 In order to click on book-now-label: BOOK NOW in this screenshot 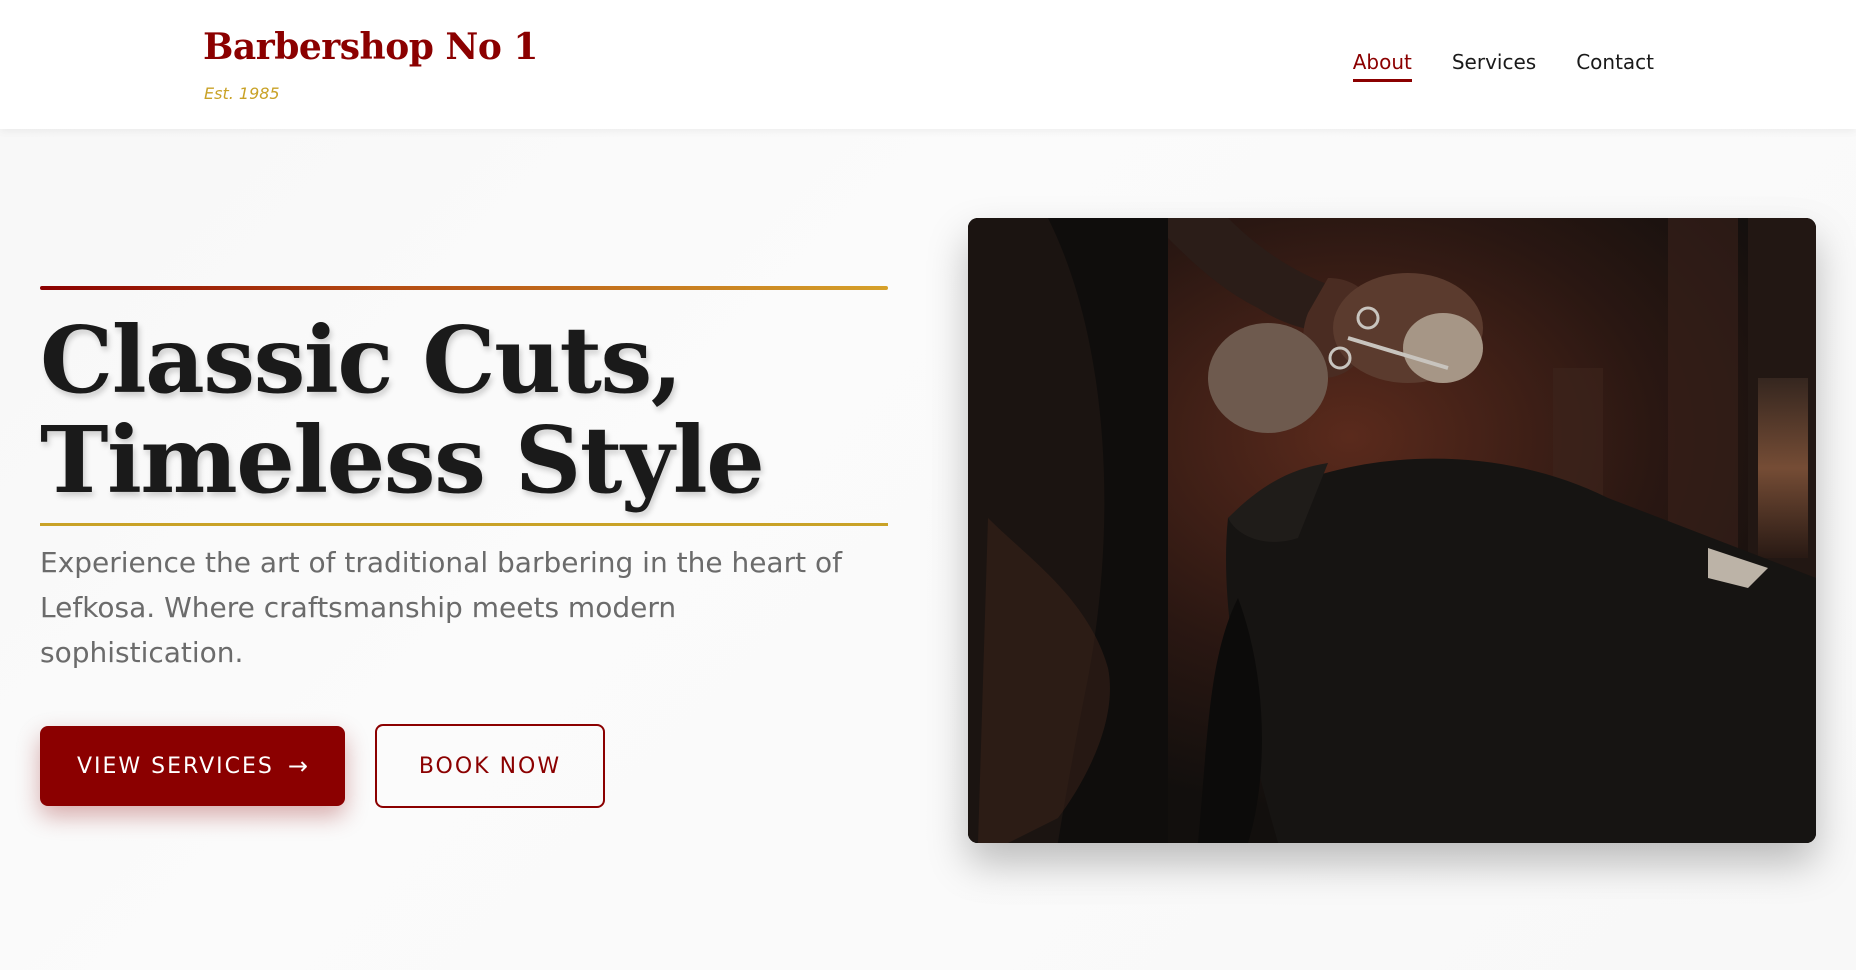, I will do `click(490, 766)`.